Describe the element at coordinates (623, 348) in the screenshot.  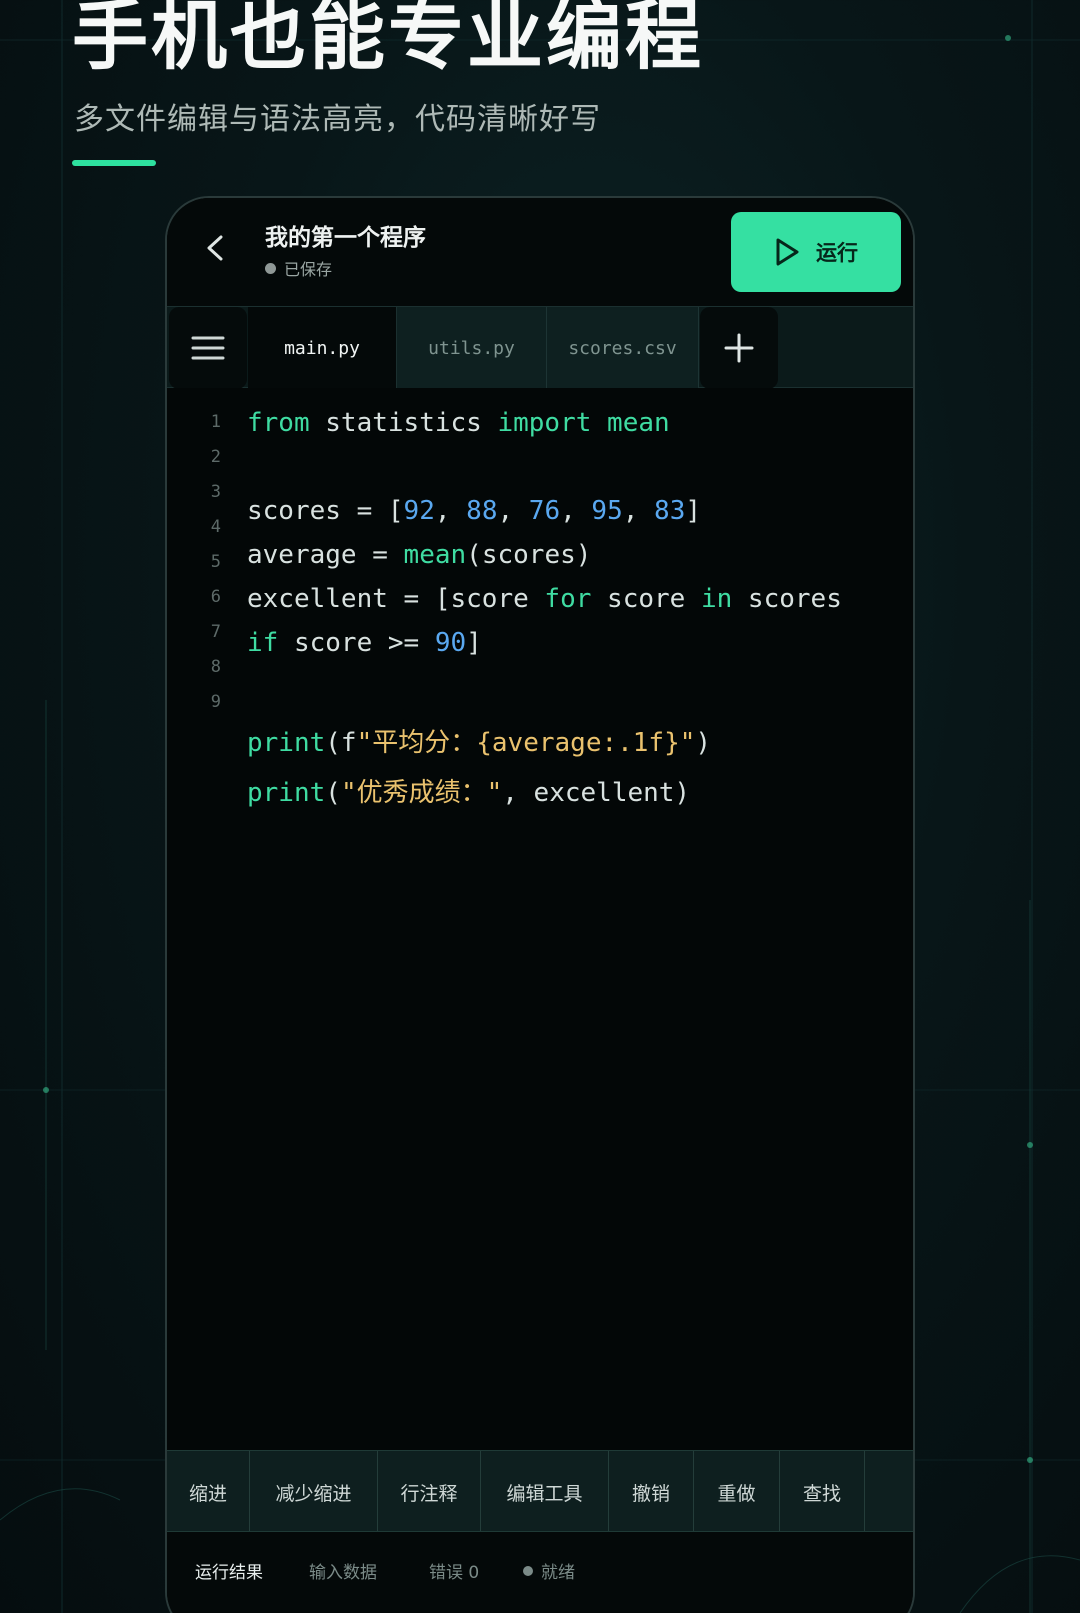
I see `tab-scores-csv: scores.csv` at that location.